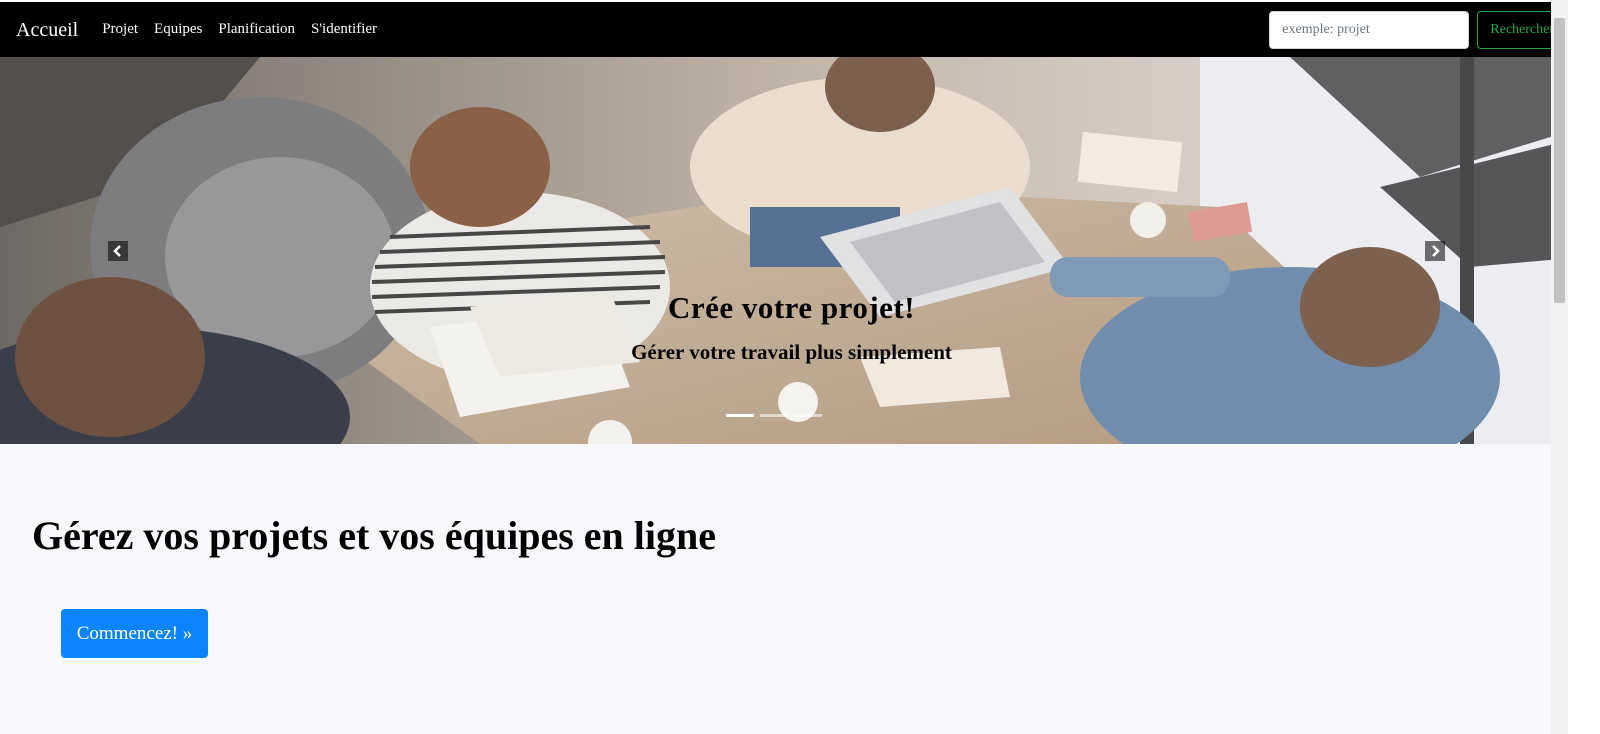 The image size is (1600, 734). What do you see at coordinates (256, 29) in the screenshot?
I see `nav-link-planification: Planification` at bounding box center [256, 29].